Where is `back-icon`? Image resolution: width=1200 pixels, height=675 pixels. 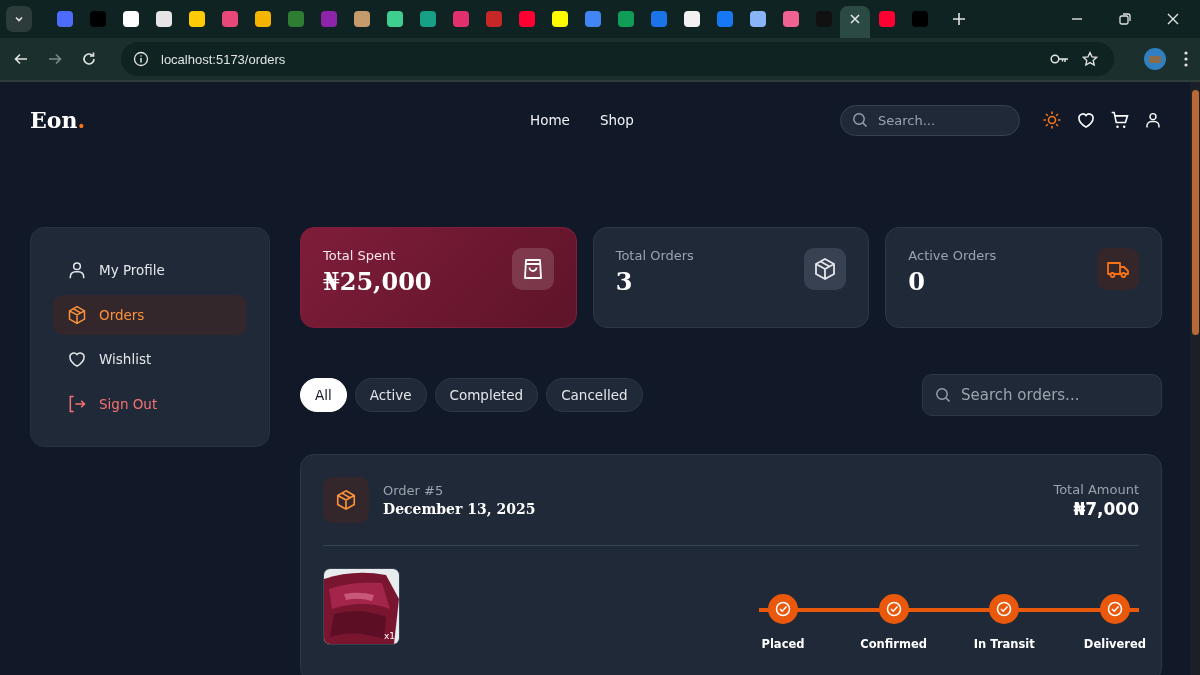
back-icon is located at coordinates (21, 59).